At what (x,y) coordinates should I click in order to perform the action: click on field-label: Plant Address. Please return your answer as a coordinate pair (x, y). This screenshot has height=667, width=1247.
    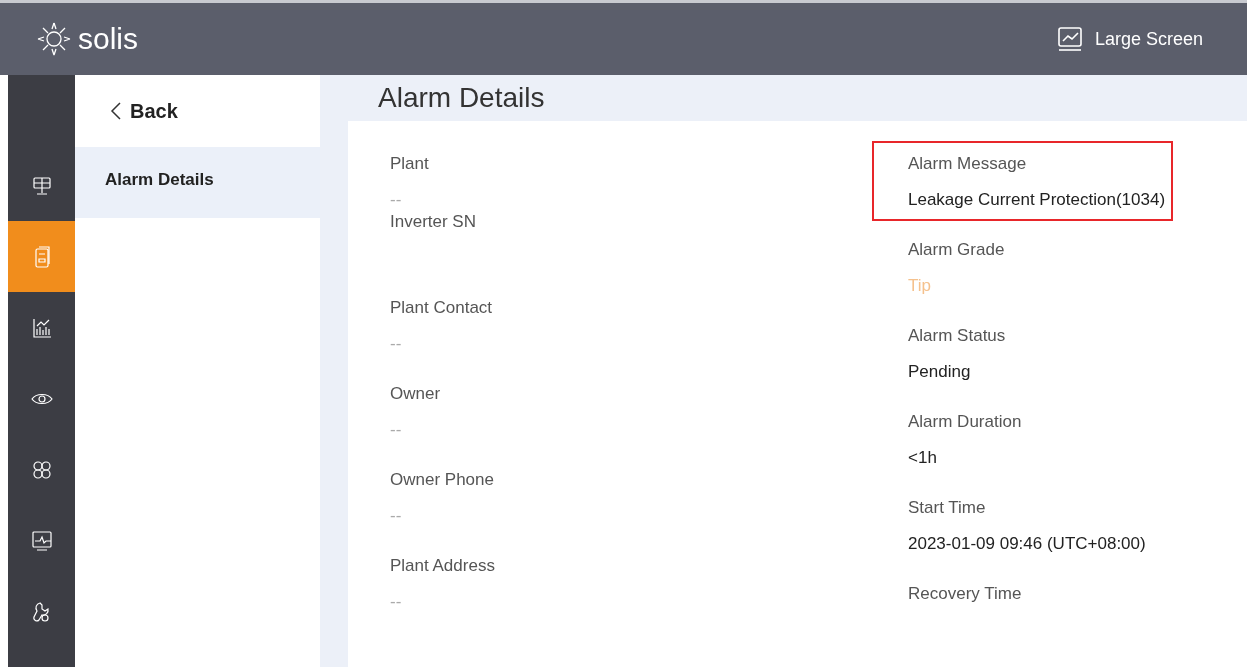
    Looking at the image, I should click on (443, 566).